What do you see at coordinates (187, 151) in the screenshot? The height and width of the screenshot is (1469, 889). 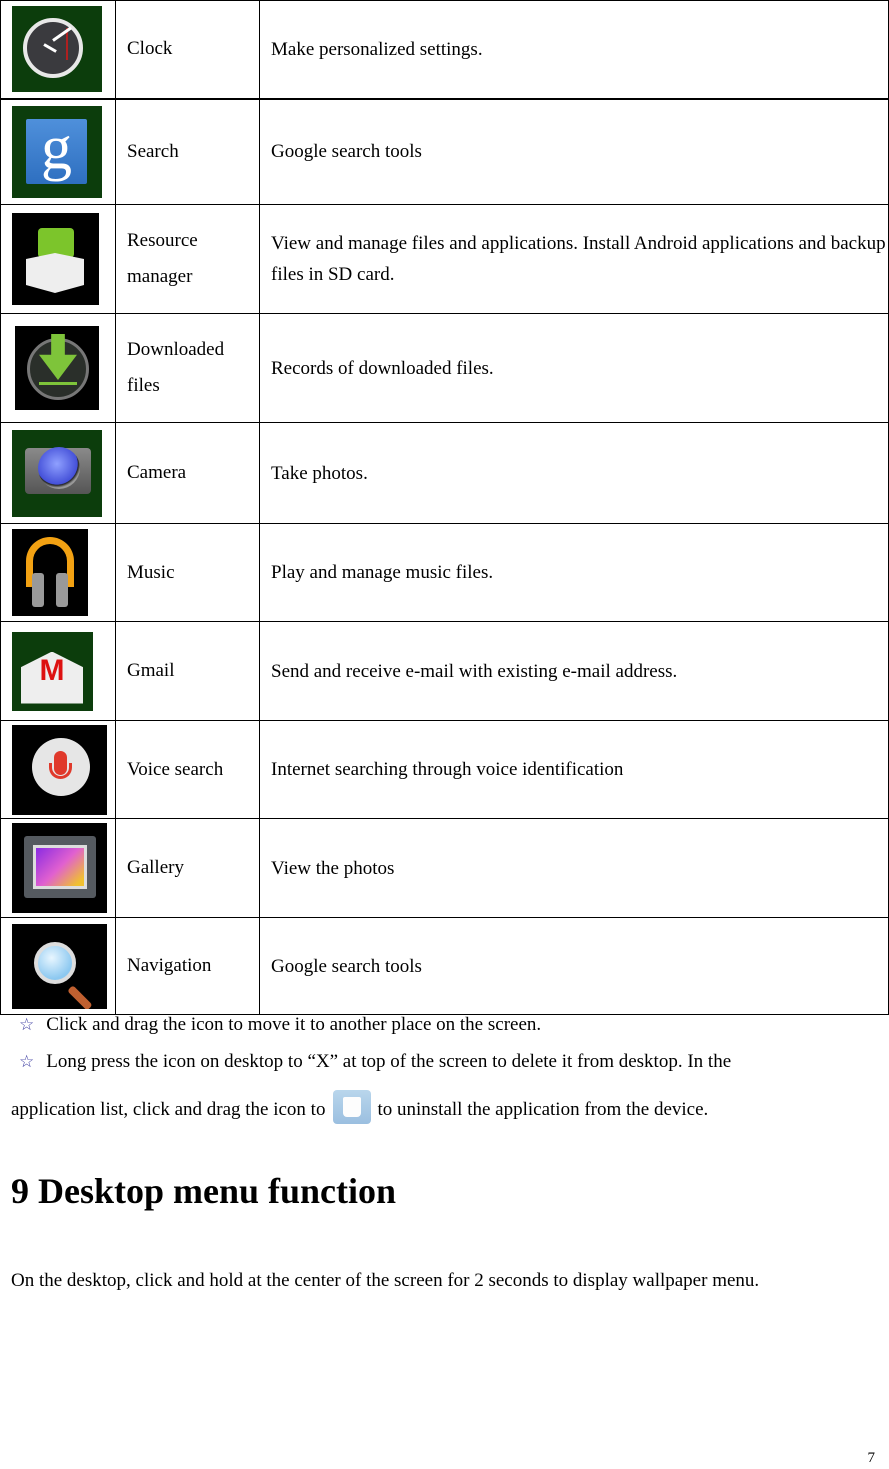 I see `app-name: Search` at bounding box center [187, 151].